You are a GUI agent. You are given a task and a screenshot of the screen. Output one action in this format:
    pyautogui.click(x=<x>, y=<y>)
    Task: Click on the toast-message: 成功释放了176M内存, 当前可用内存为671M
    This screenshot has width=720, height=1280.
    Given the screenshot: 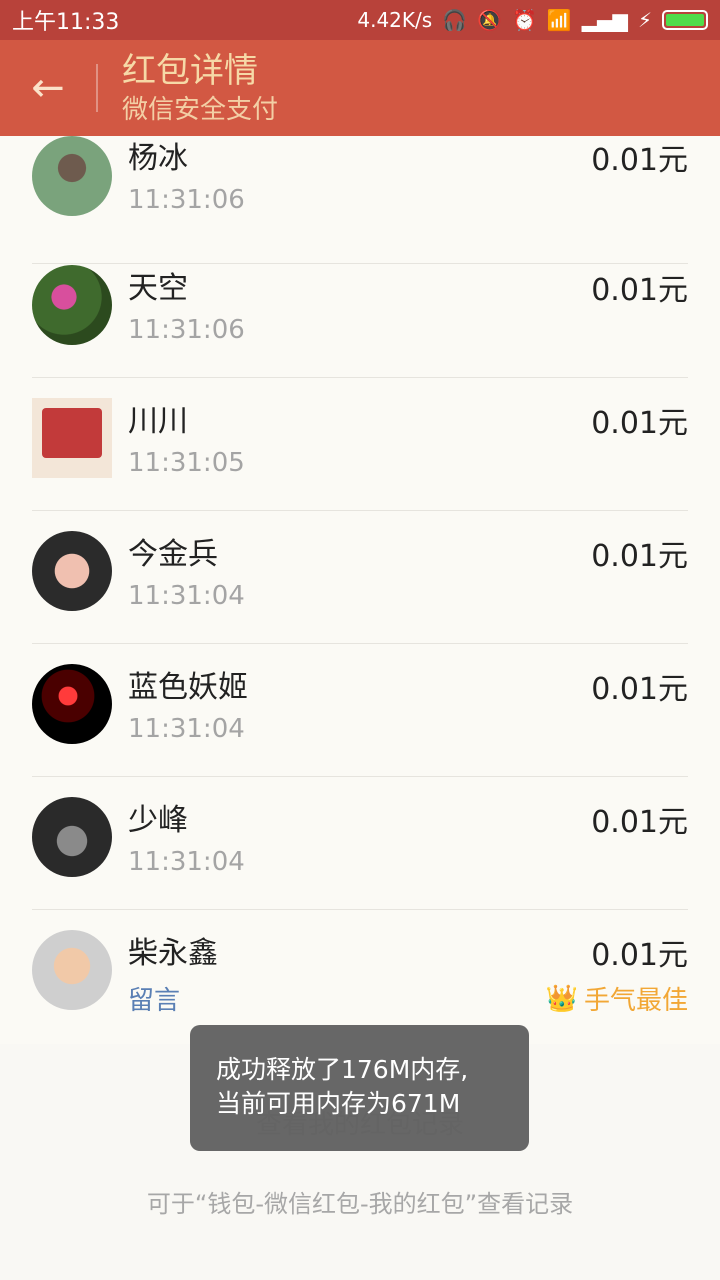 What is the action you would take?
    pyautogui.click(x=359, y=1088)
    